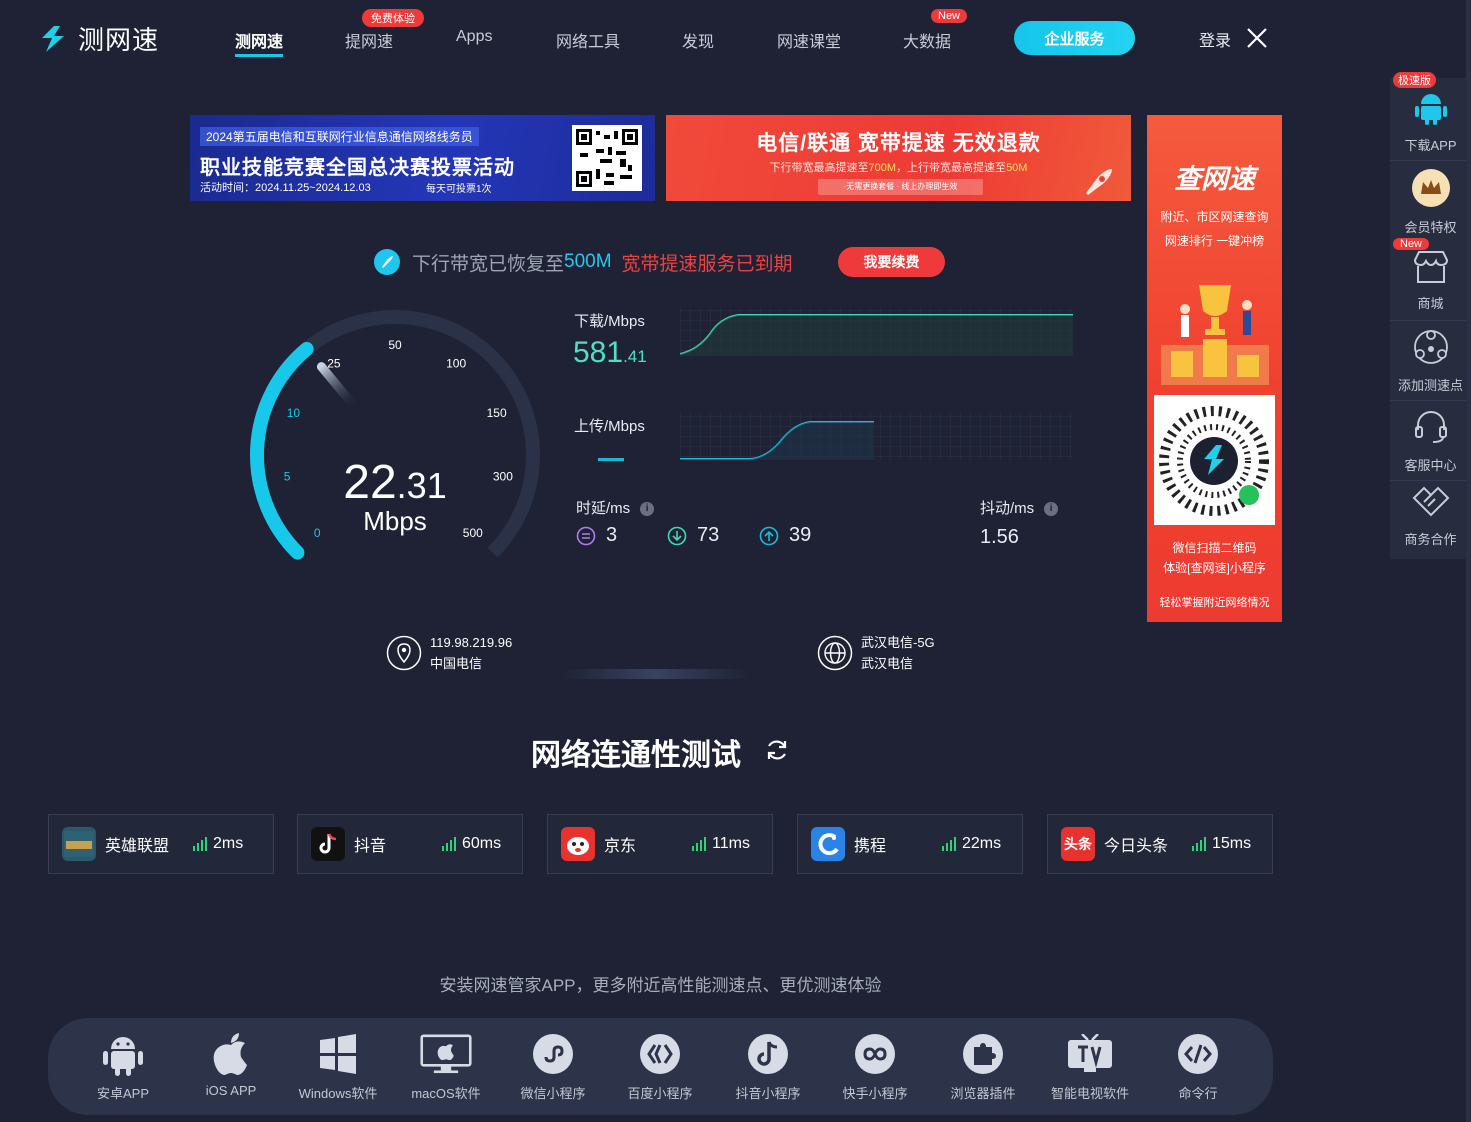 This screenshot has height=1122, width=1471. What do you see at coordinates (768, 1054) in the screenshot?
I see `douyin-mini-icon` at bounding box center [768, 1054].